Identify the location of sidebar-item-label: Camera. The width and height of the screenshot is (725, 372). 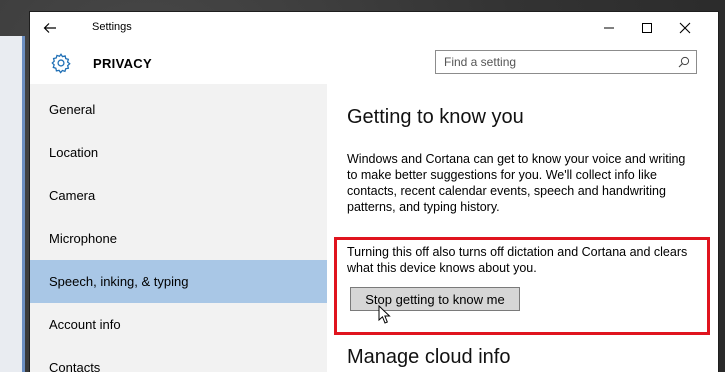
(72, 195).